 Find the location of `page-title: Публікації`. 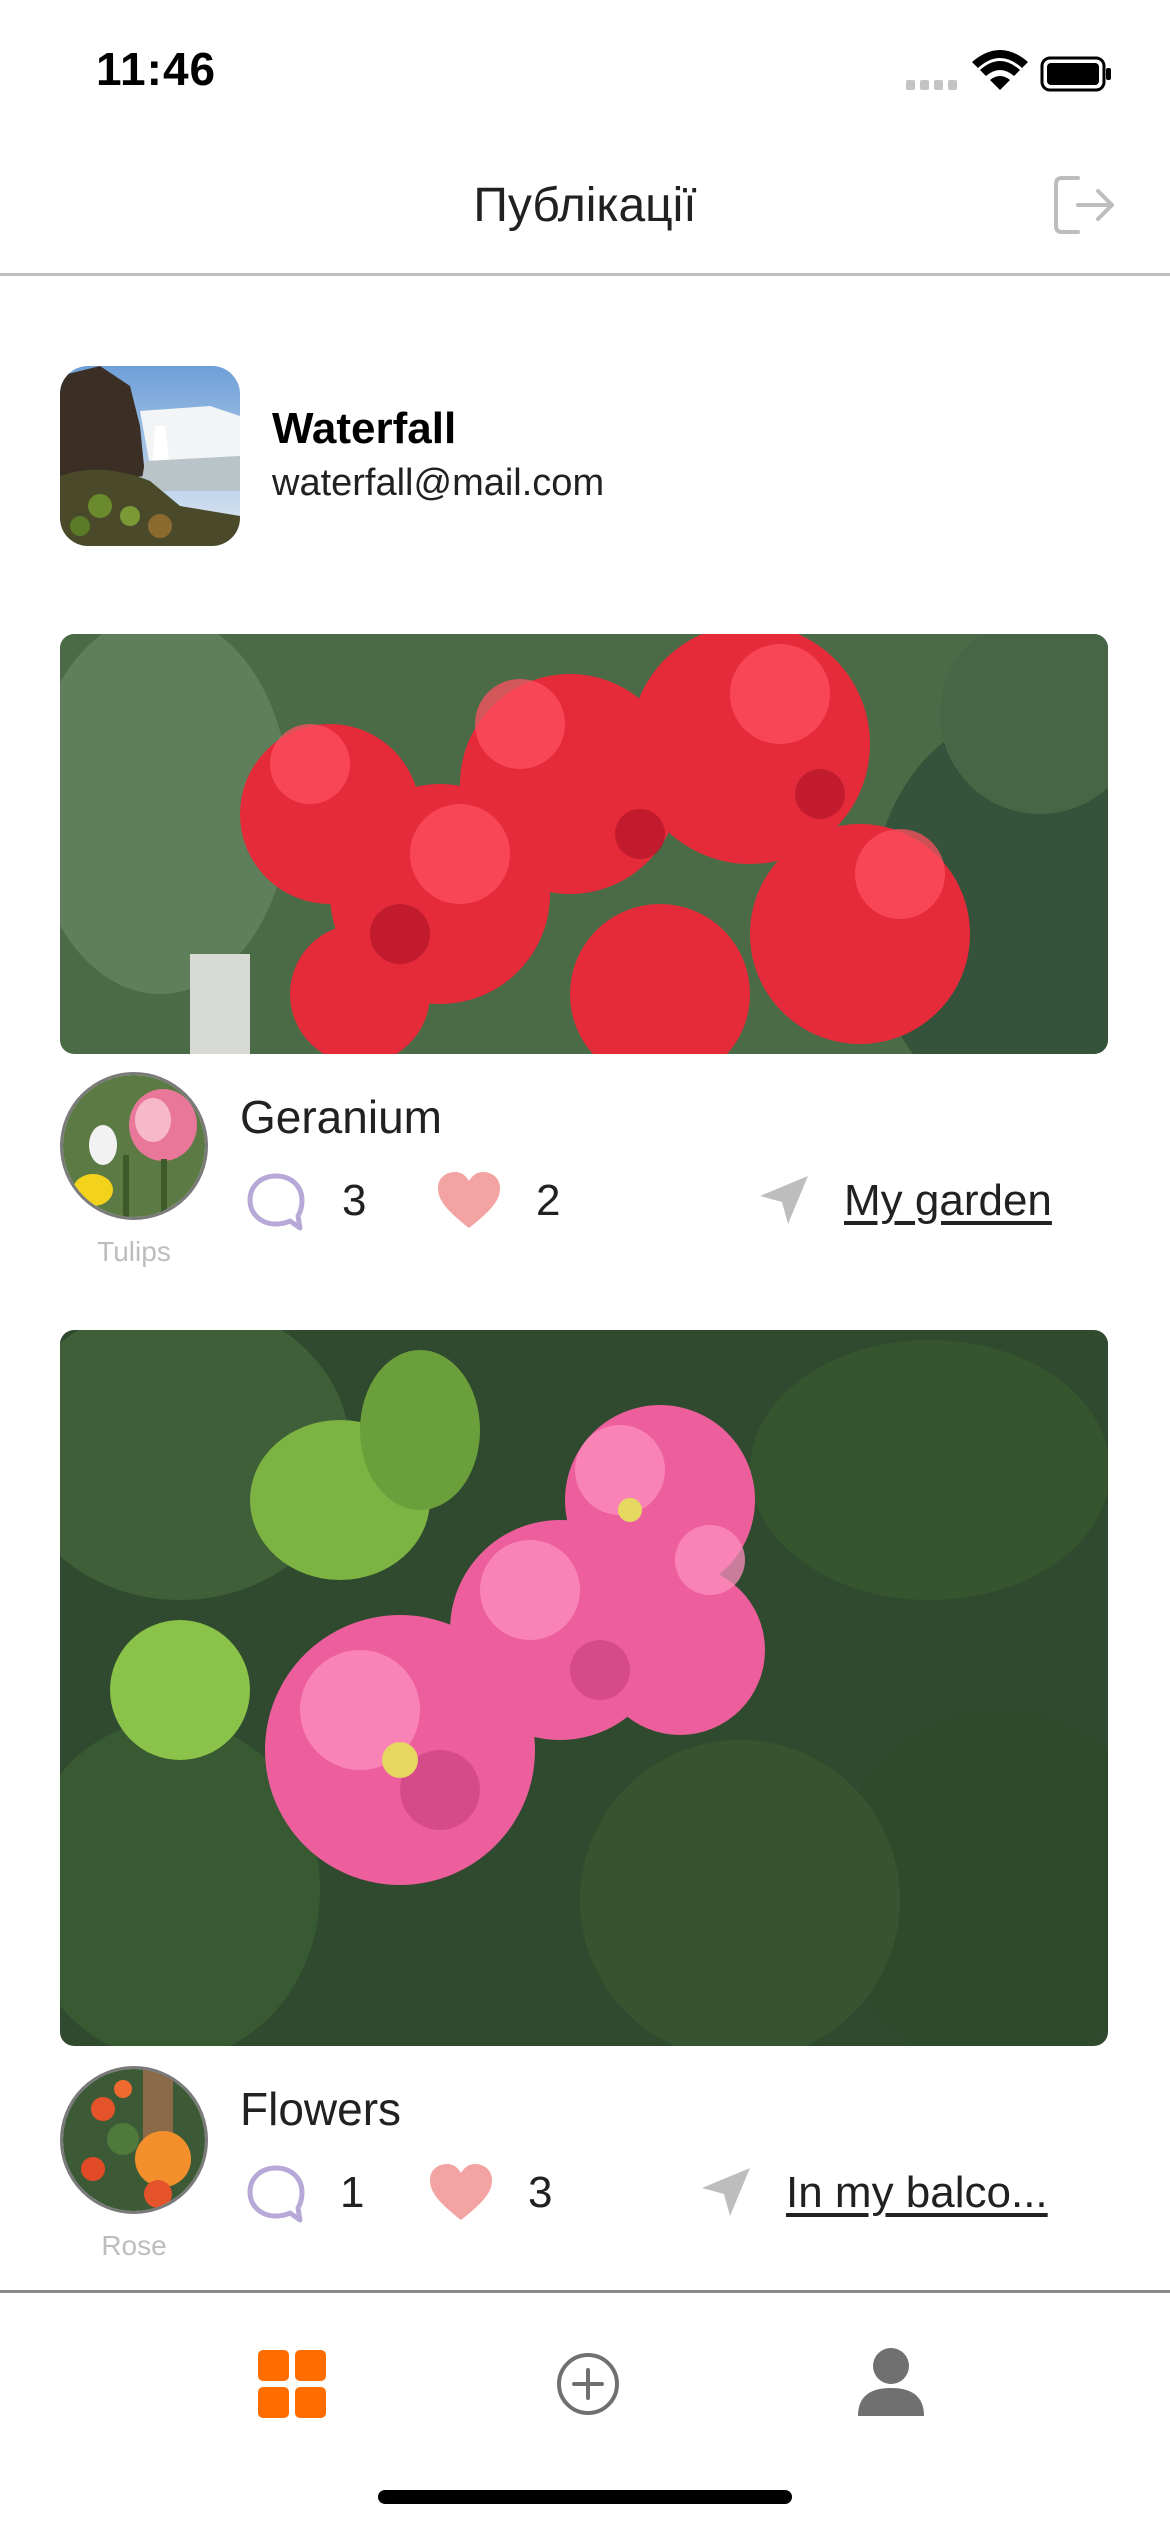

page-title: Публікації is located at coordinates (585, 205).